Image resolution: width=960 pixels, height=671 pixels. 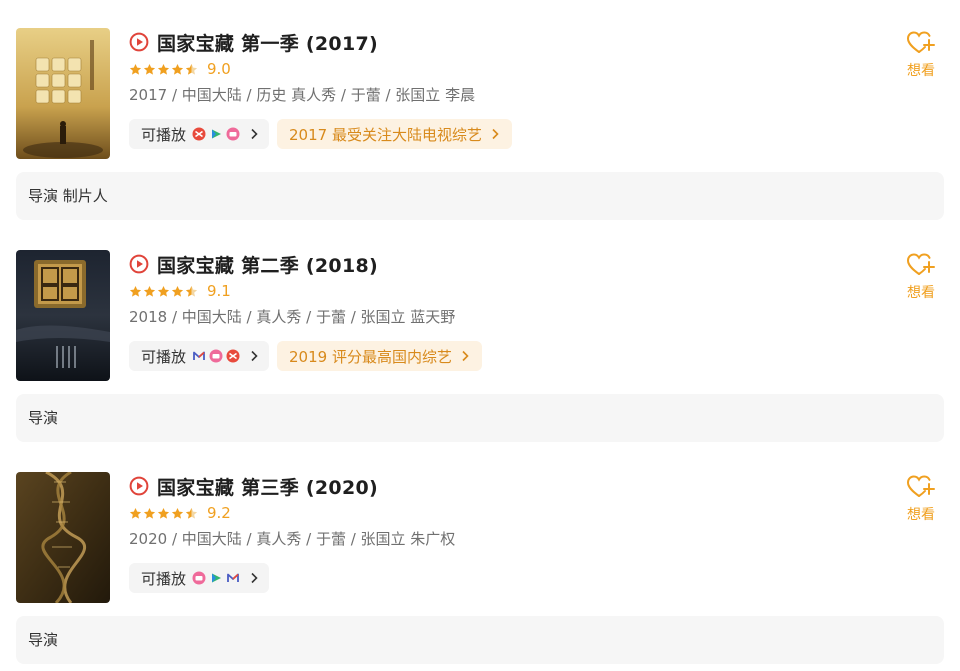 I want to click on role-bar: 导演 制片人, so click(x=480, y=196).